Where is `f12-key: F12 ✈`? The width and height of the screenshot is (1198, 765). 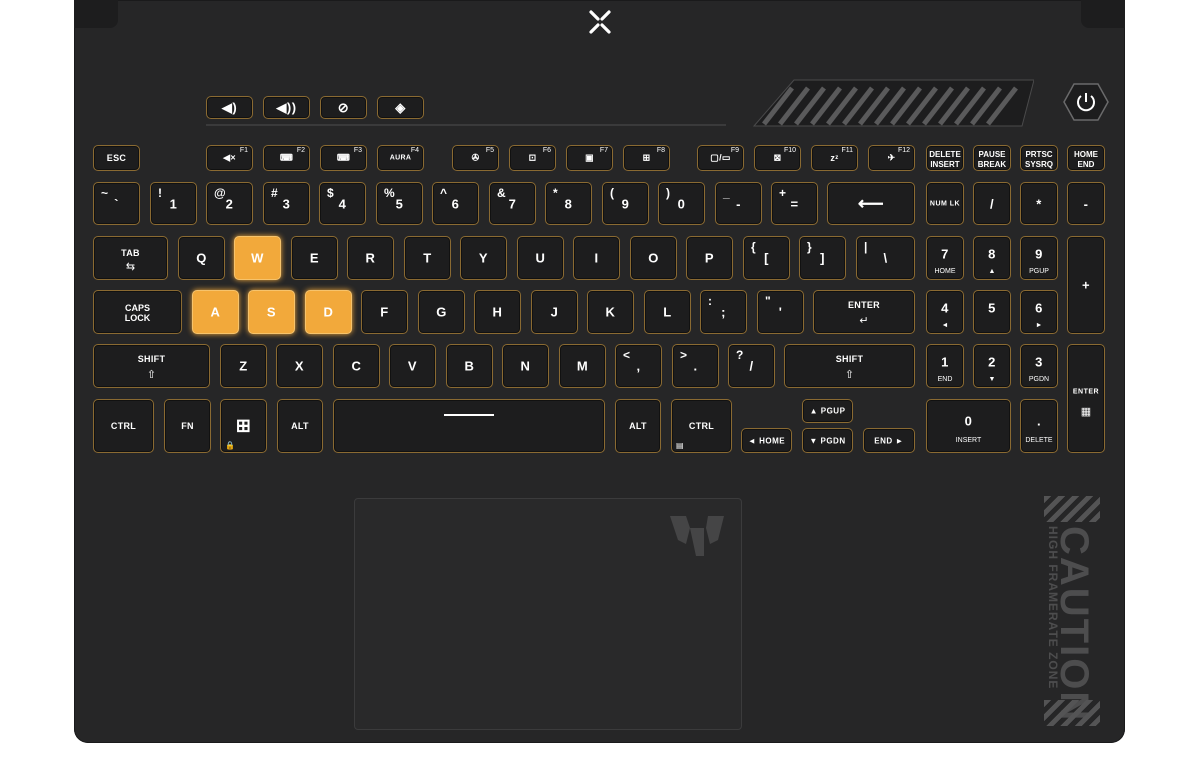 f12-key: F12 ✈ is located at coordinates (891, 158).